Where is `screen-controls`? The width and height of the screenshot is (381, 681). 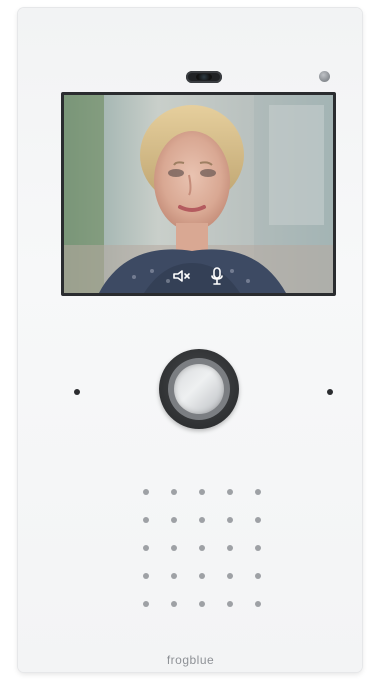 screen-controls is located at coordinates (198, 276).